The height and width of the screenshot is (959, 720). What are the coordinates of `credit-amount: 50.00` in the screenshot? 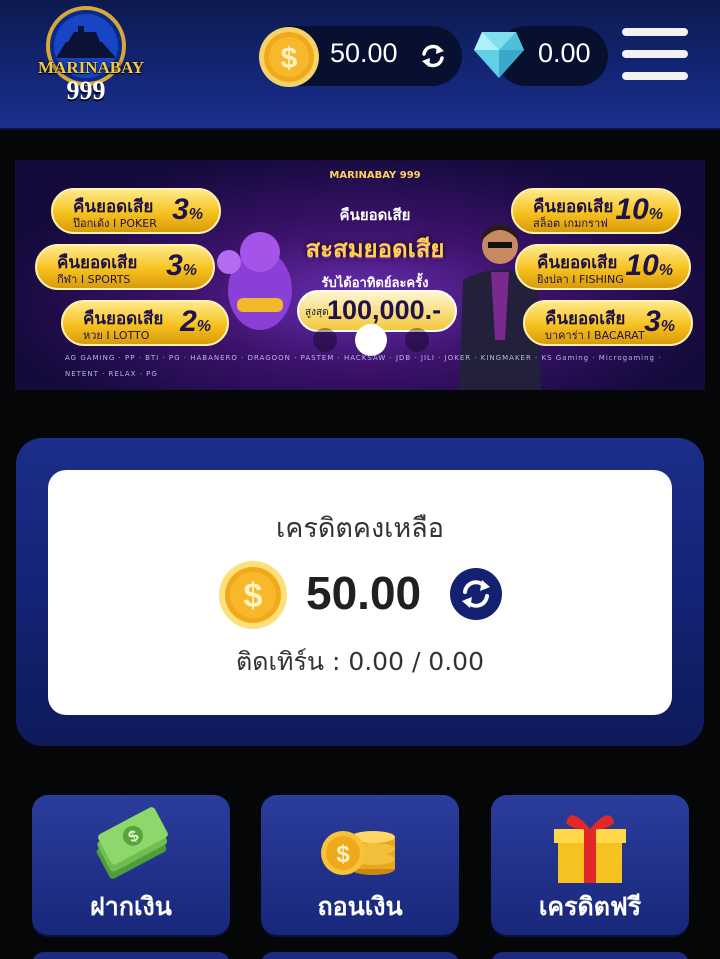 It's located at (364, 593).